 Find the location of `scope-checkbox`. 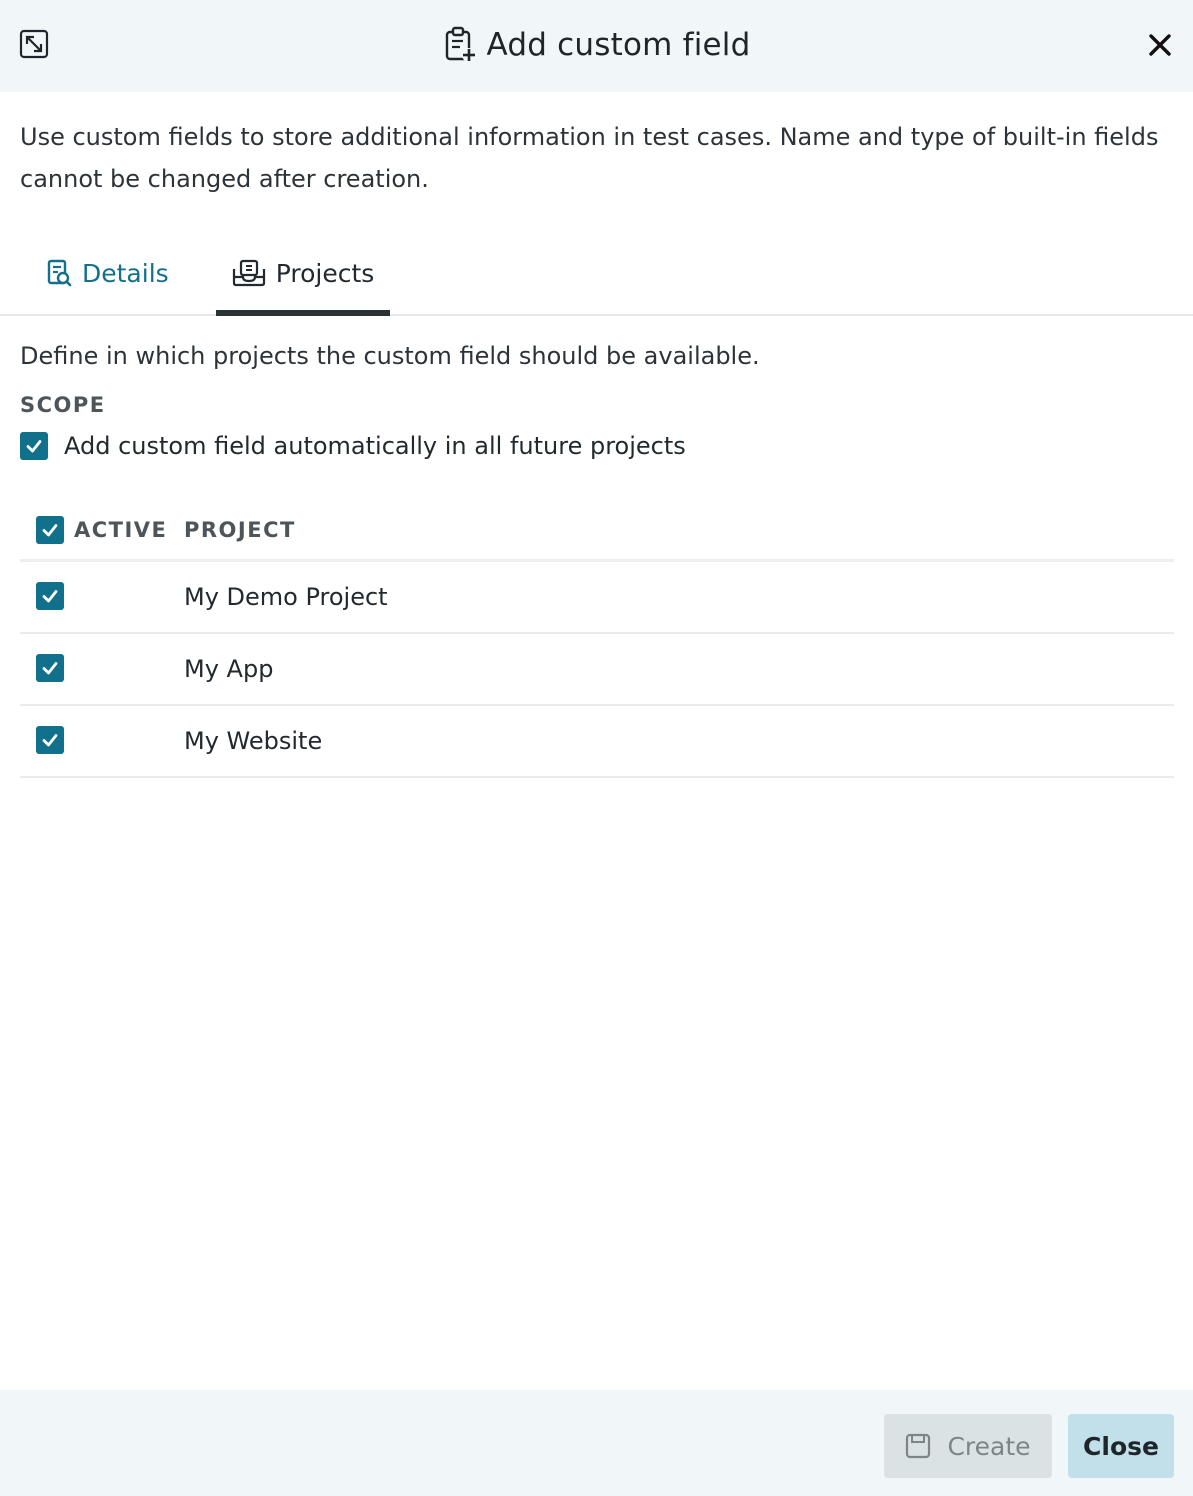

scope-checkbox is located at coordinates (34, 446).